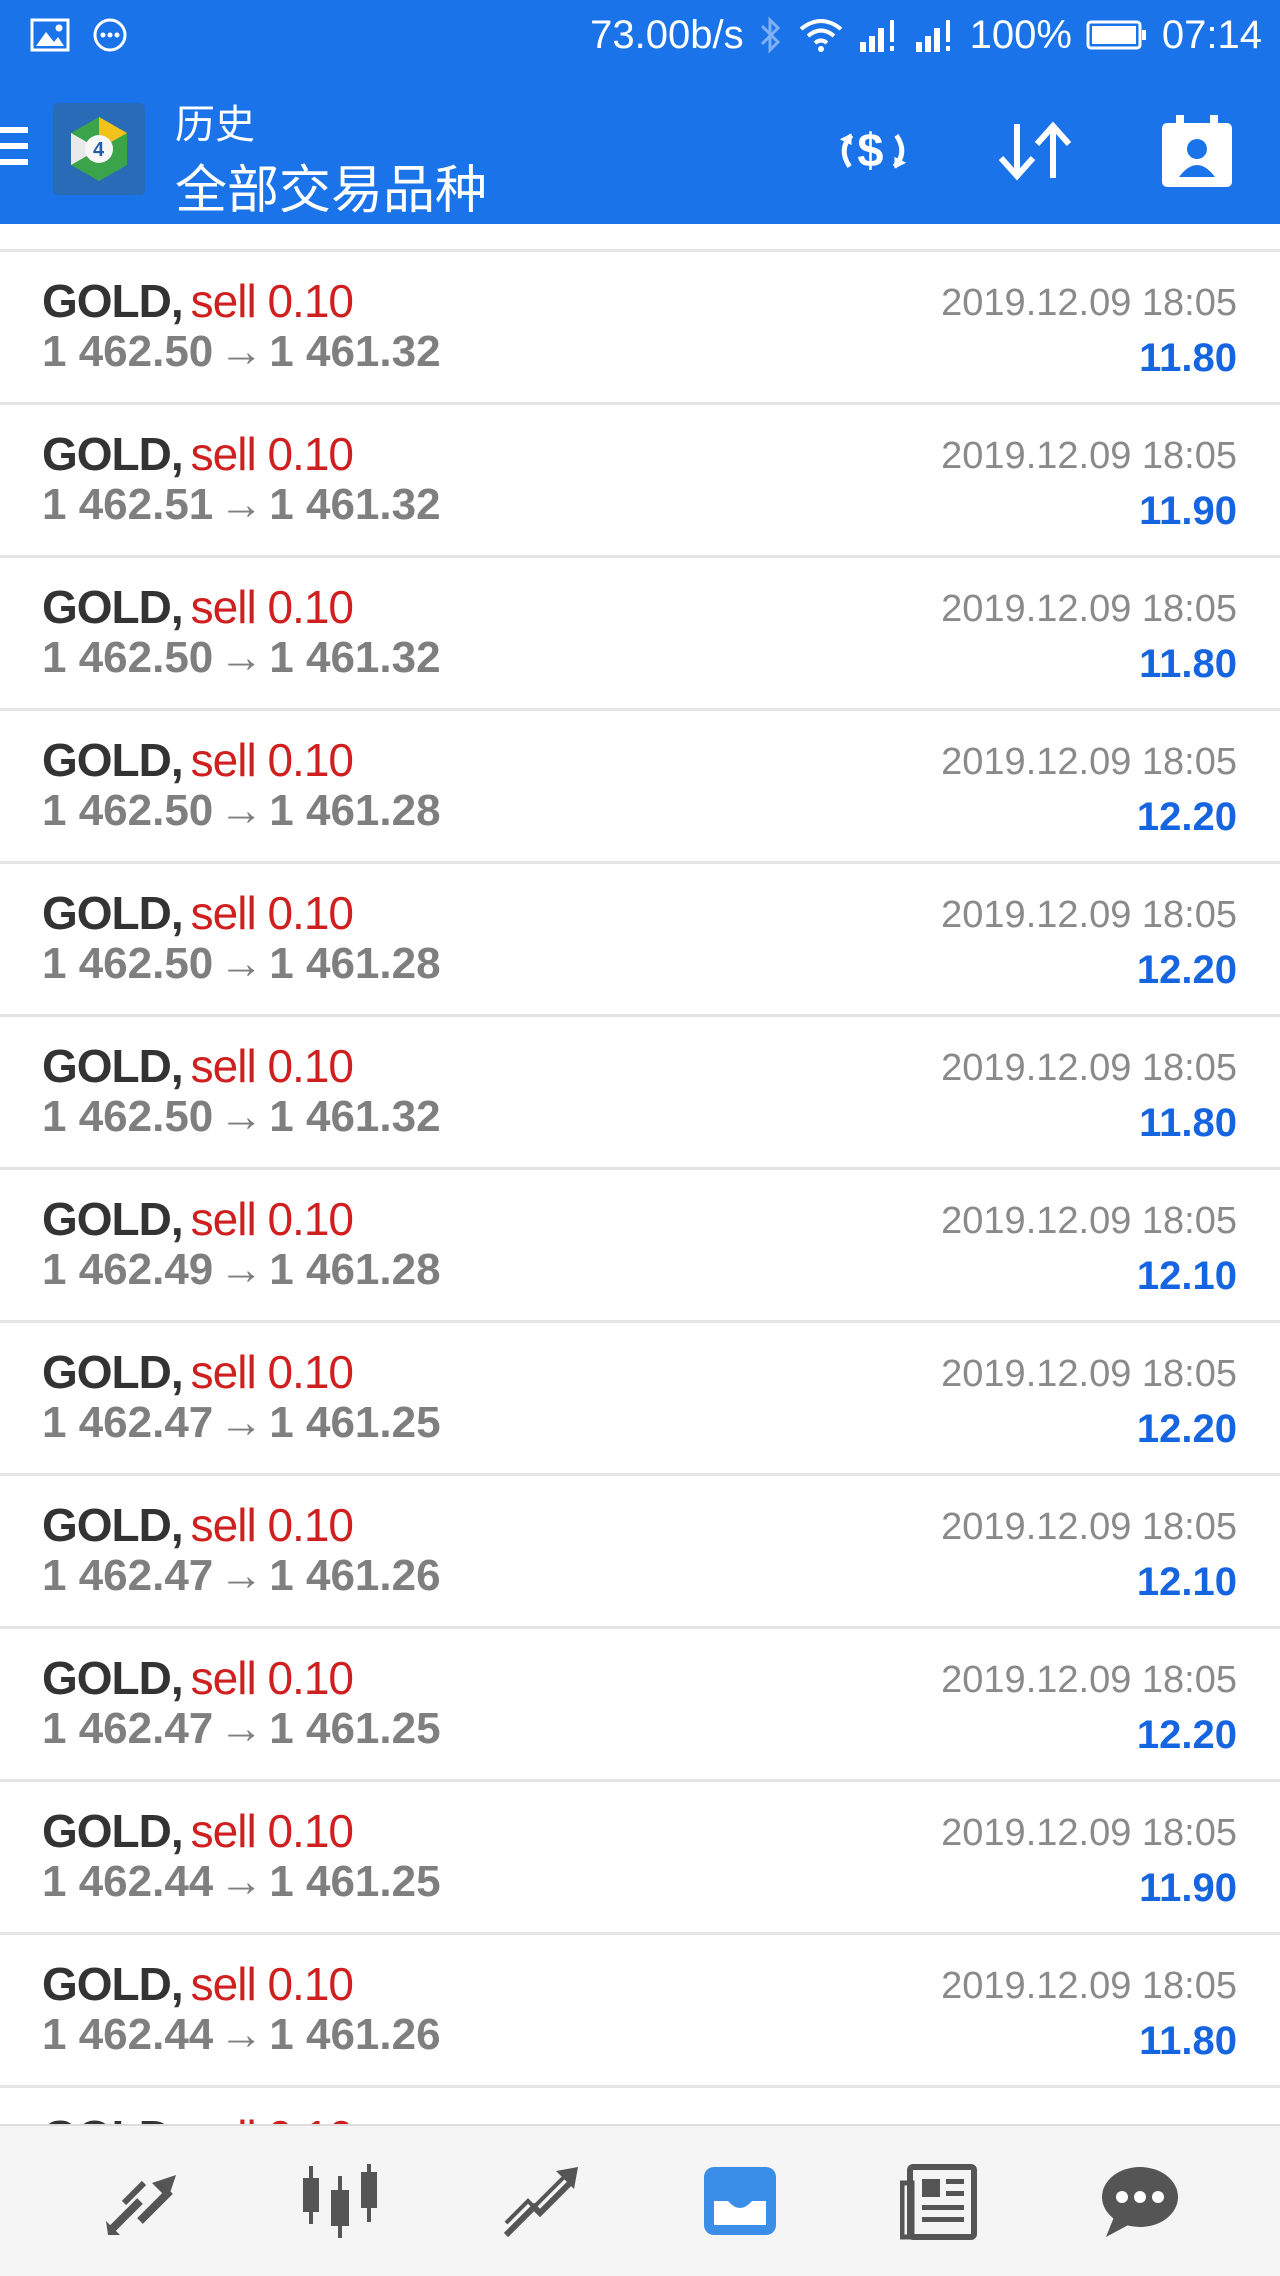 The image size is (1280, 2276). I want to click on battery-icon, so click(1116, 35).